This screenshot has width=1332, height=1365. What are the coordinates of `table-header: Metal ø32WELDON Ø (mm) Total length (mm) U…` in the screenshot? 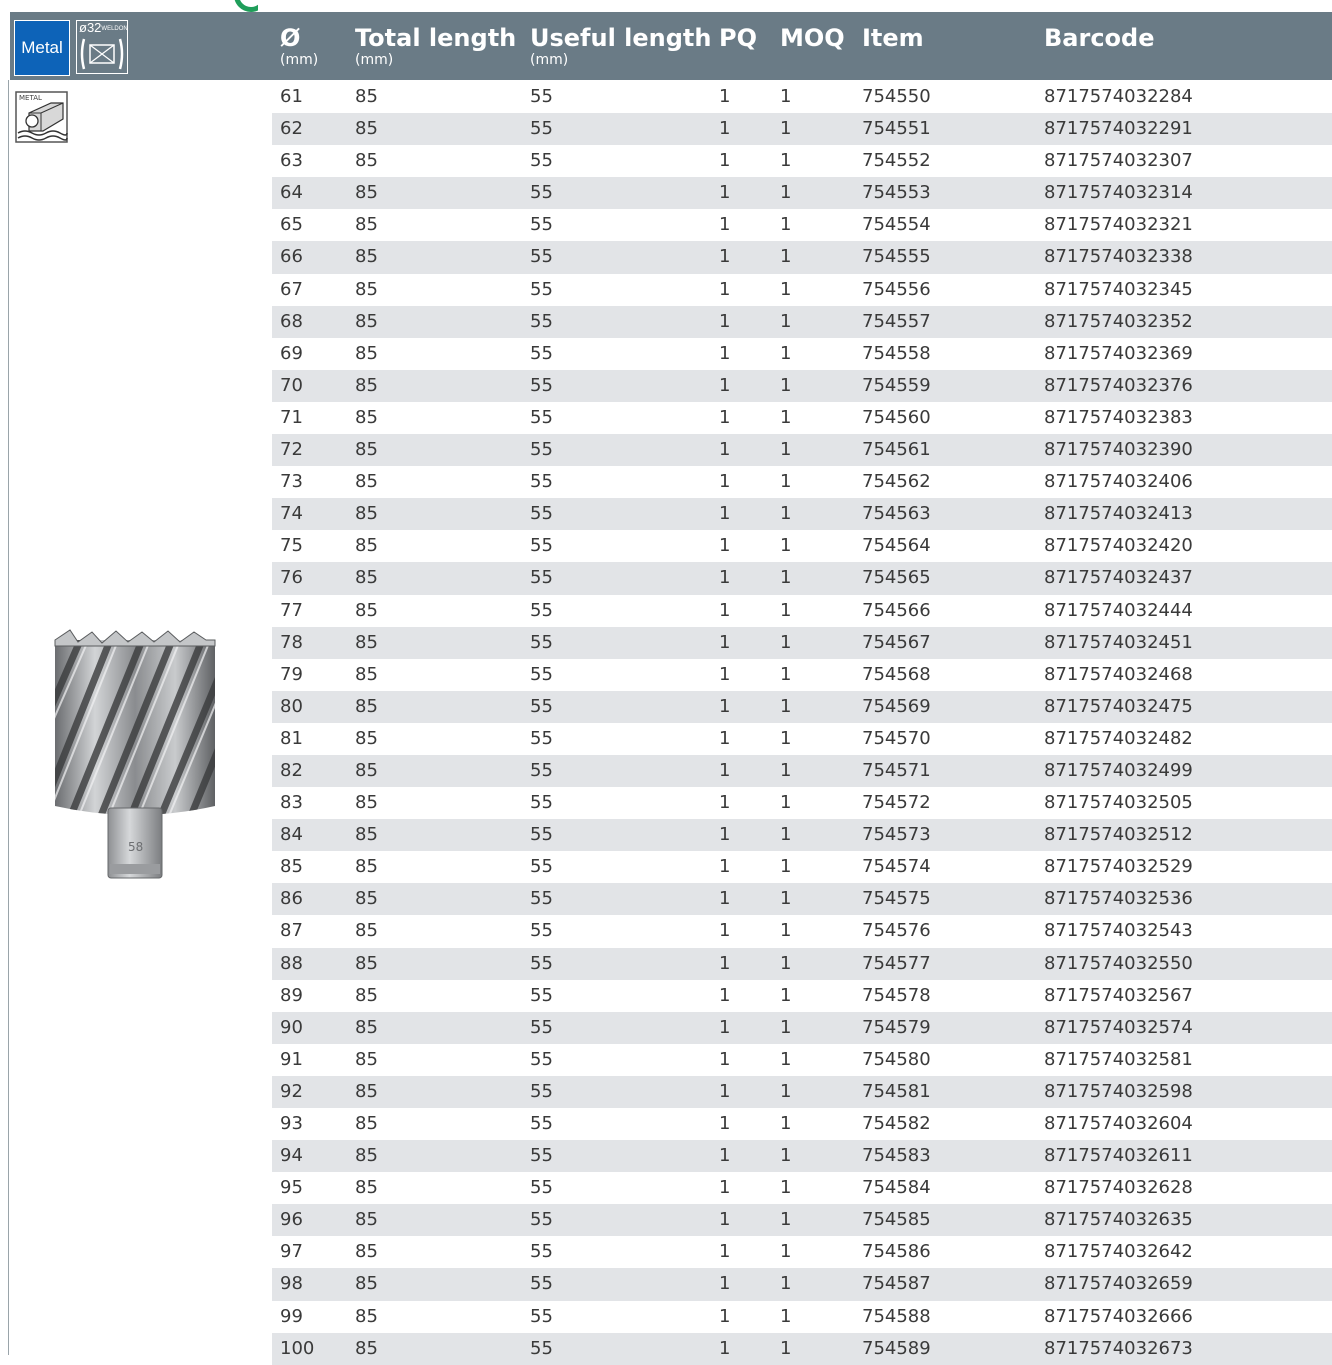 It's located at (671, 46).